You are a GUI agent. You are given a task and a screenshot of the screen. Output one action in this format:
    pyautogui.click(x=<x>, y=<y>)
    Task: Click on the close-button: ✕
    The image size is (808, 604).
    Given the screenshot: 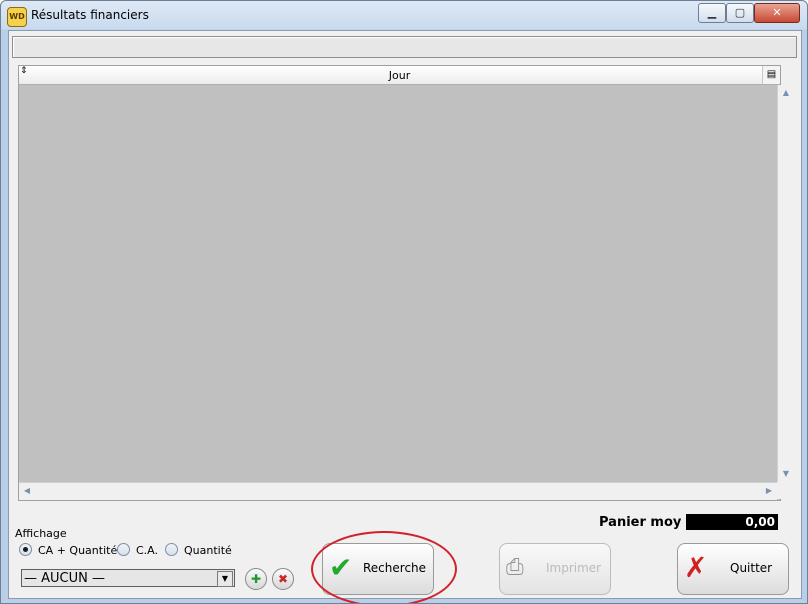 What is the action you would take?
    pyautogui.click(x=777, y=13)
    